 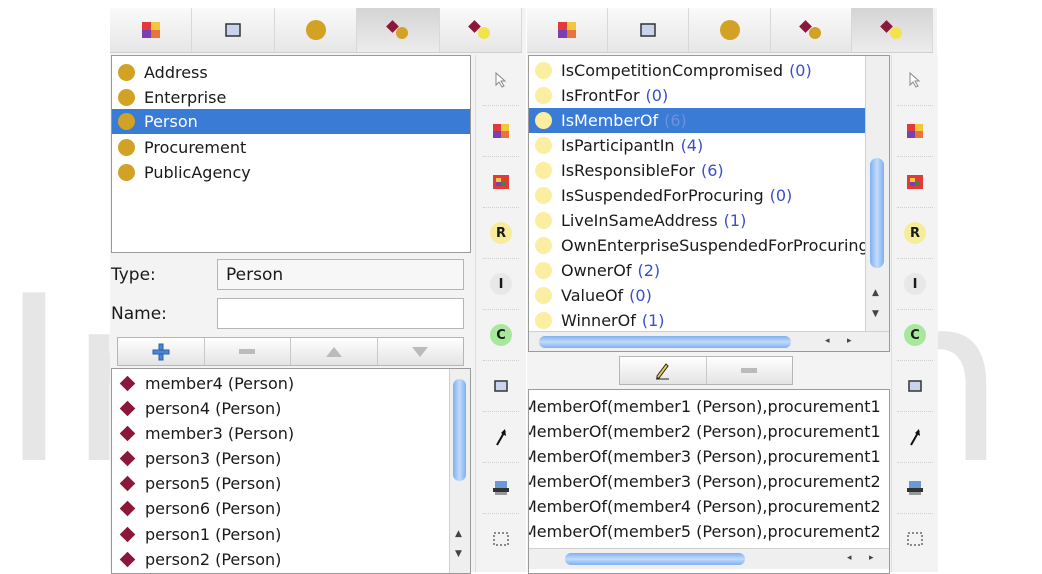 What do you see at coordinates (291, 433) in the screenshot?
I see `list-item: member3 (Person)` at bounding box center [291, 433].